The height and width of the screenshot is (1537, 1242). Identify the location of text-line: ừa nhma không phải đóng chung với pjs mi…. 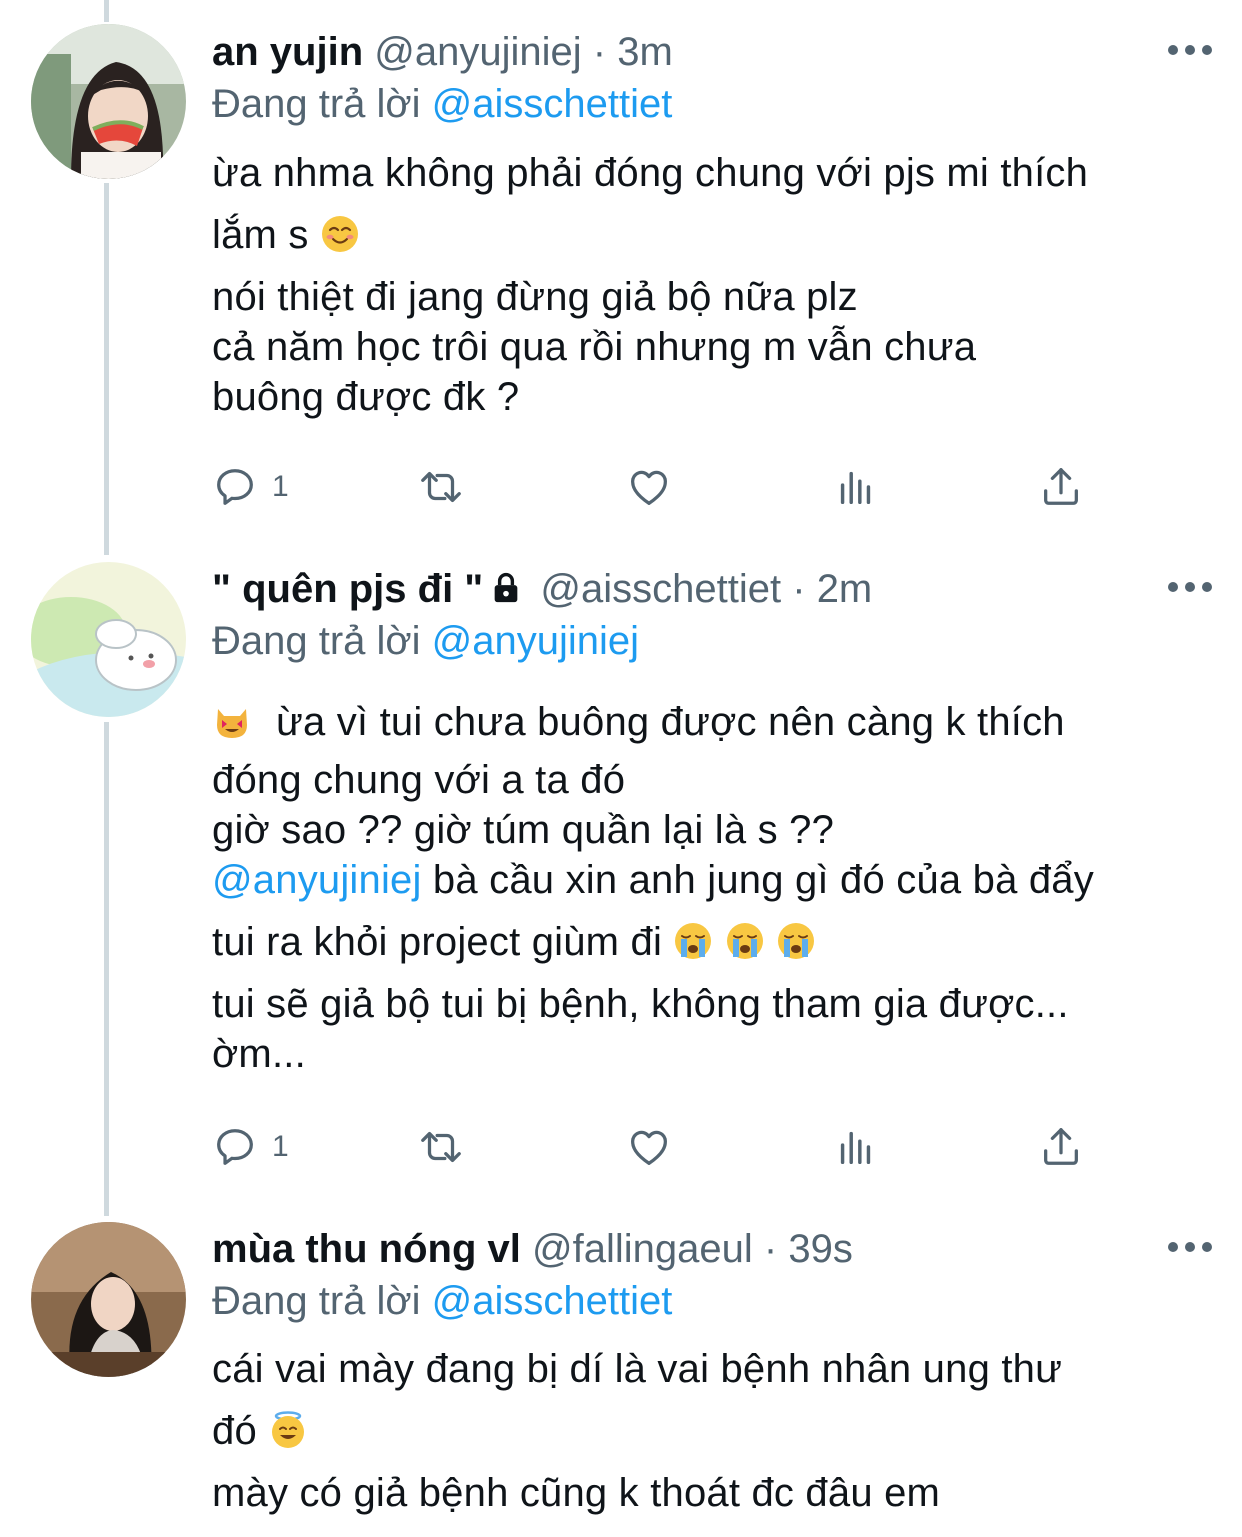
(650, 173).